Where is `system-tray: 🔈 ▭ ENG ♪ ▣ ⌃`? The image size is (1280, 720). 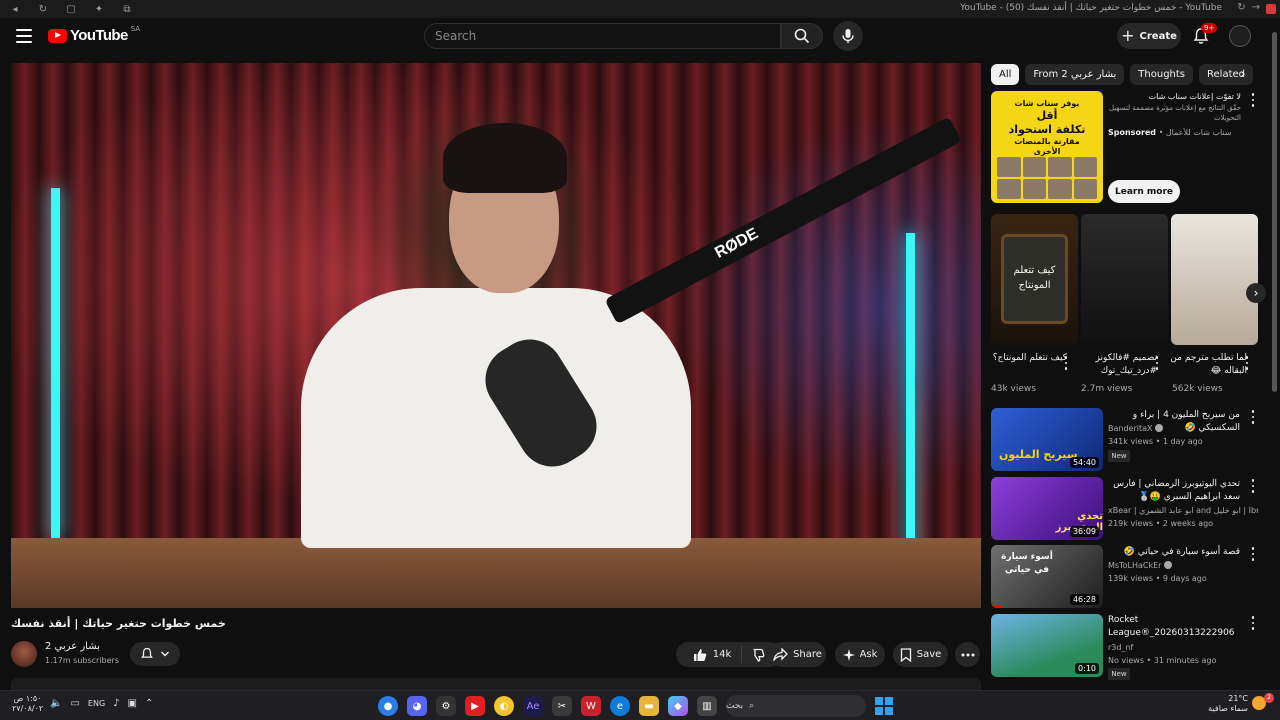
system-tray: 🔈 ▭ ENG ♪ ▣ ⌃ is located at coordinates (101, 703).